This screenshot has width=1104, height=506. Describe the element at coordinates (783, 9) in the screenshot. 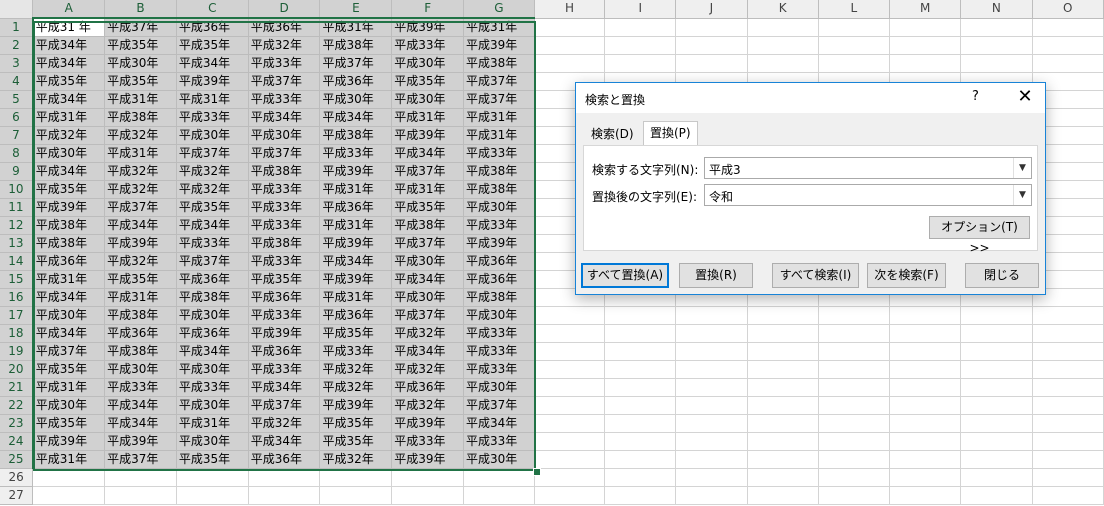

I see `column-header: K` at that location.